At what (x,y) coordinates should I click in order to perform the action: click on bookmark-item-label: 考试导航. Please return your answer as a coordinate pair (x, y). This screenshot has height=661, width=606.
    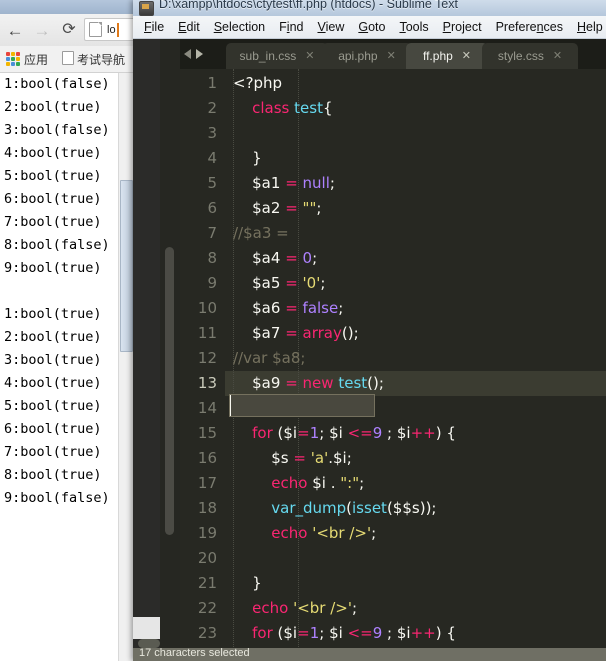
    Looking at the image, I should click on (101, 59).